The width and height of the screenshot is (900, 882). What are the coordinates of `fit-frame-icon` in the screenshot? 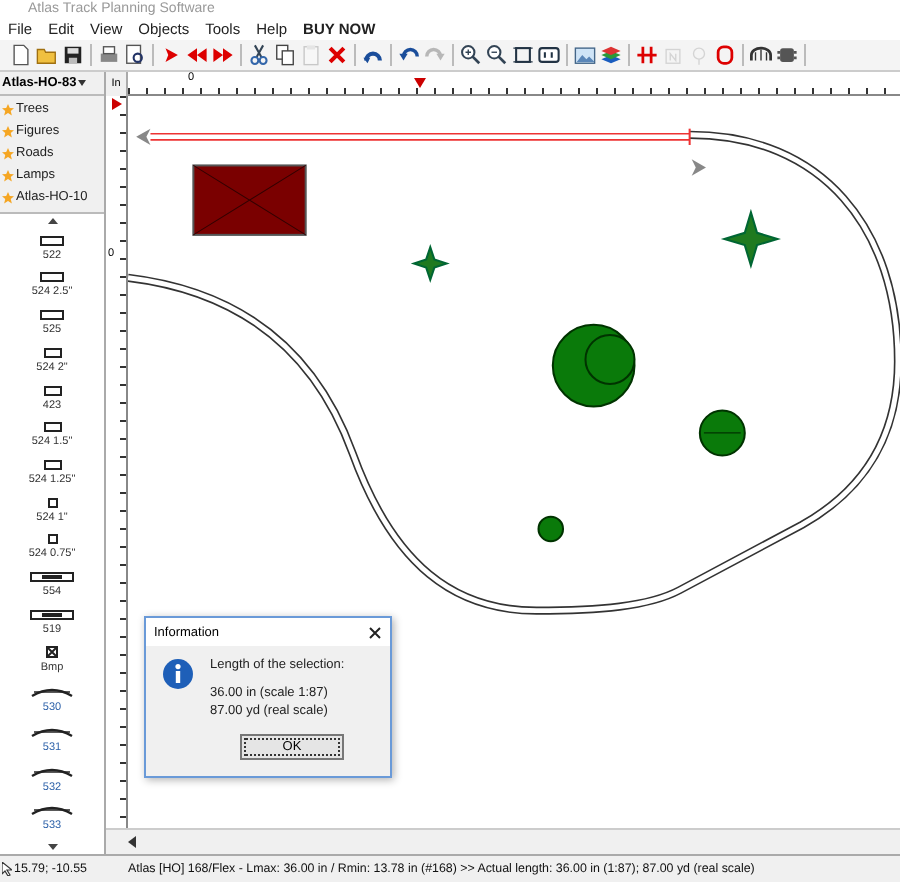 It's located at (523, 55).